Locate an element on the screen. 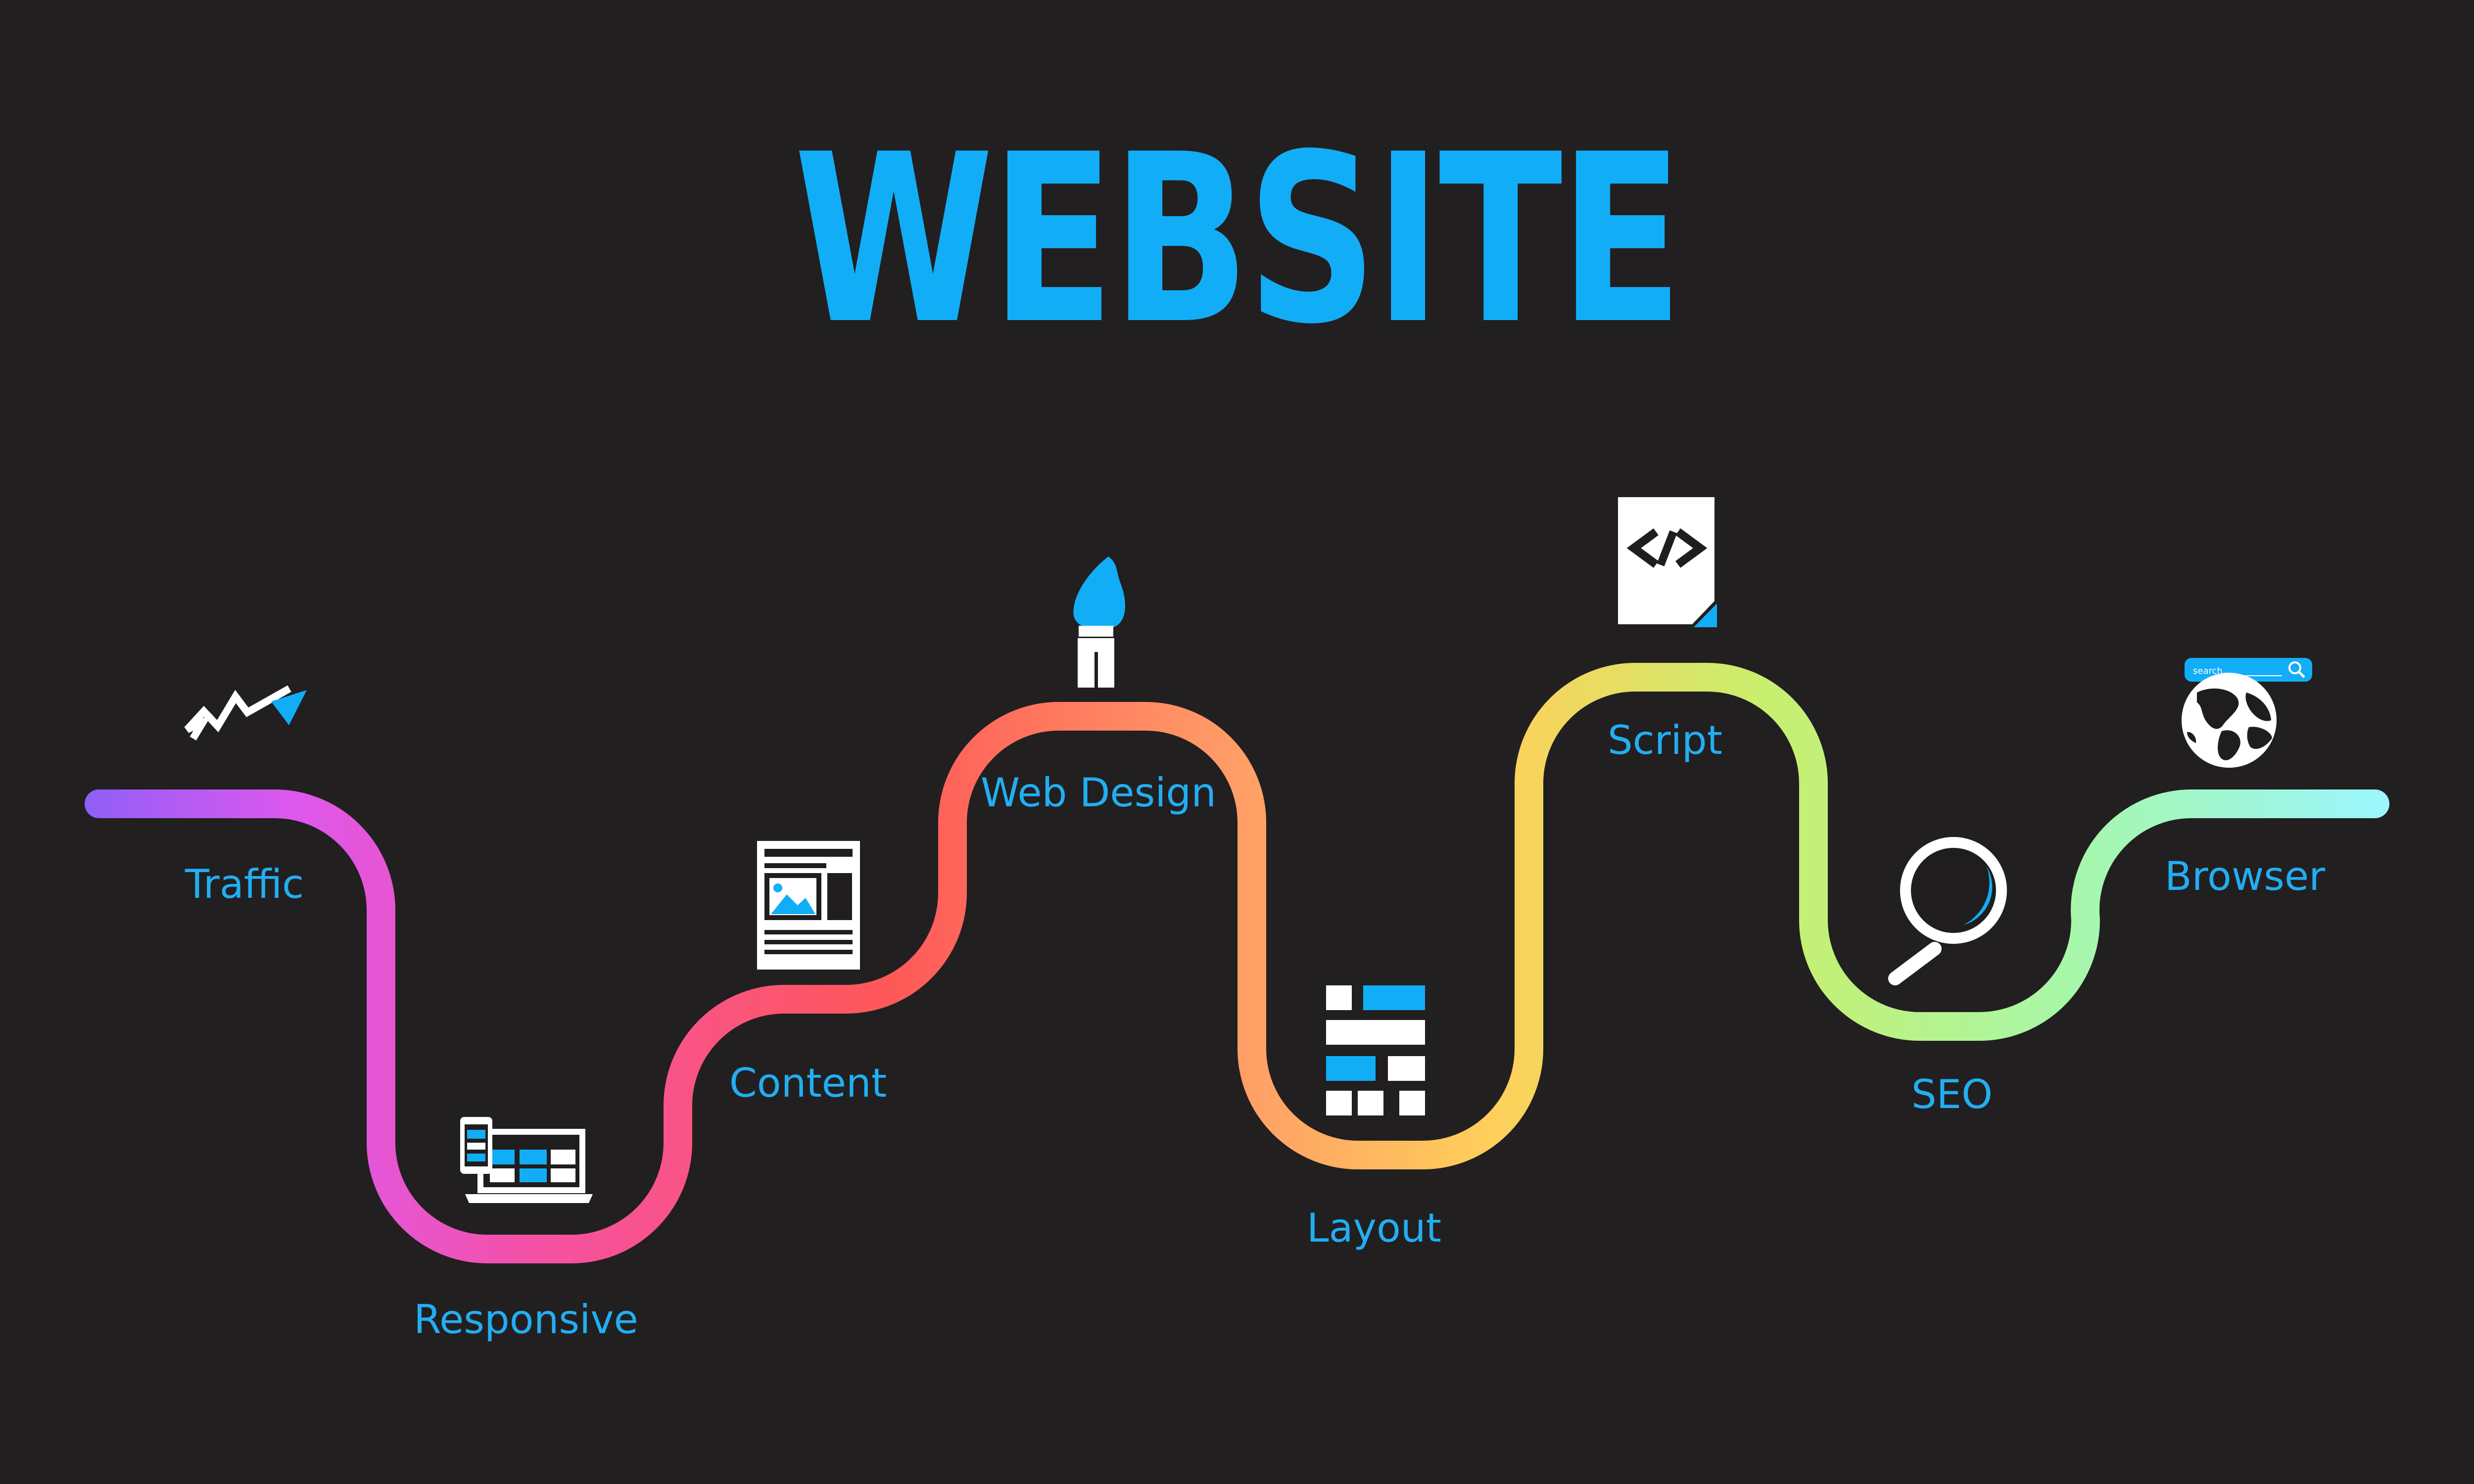 The height and width of the screenshot is (1484, 2474). trend-arrow-icon is located at coordinates (246, 713).